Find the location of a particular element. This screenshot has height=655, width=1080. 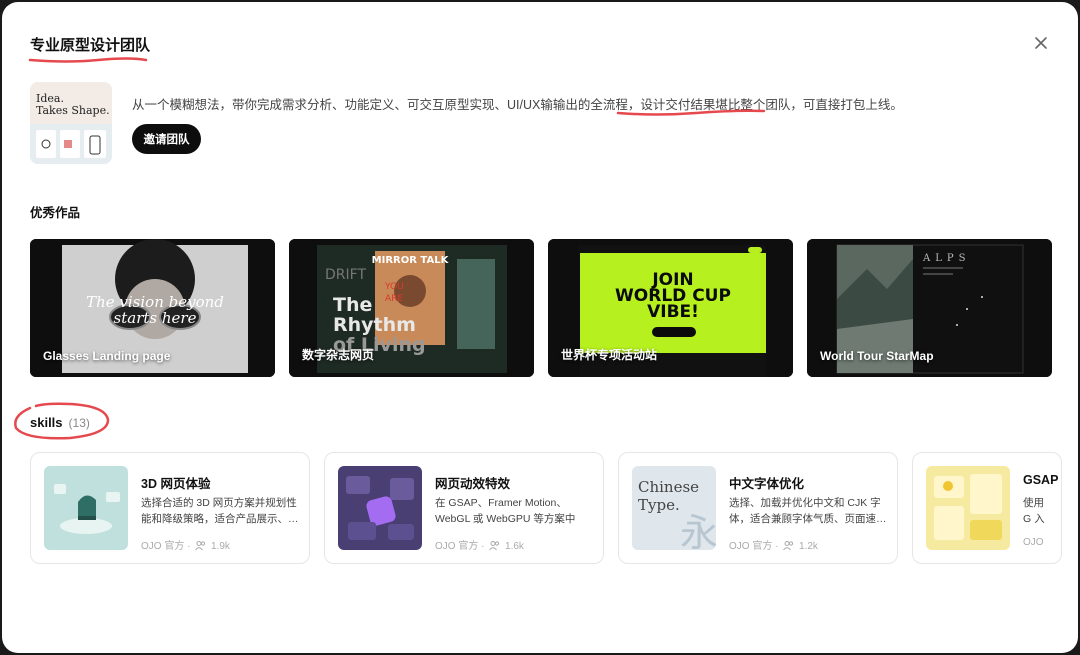

svg-text: Rhythm is located at coordinates (374, 325).